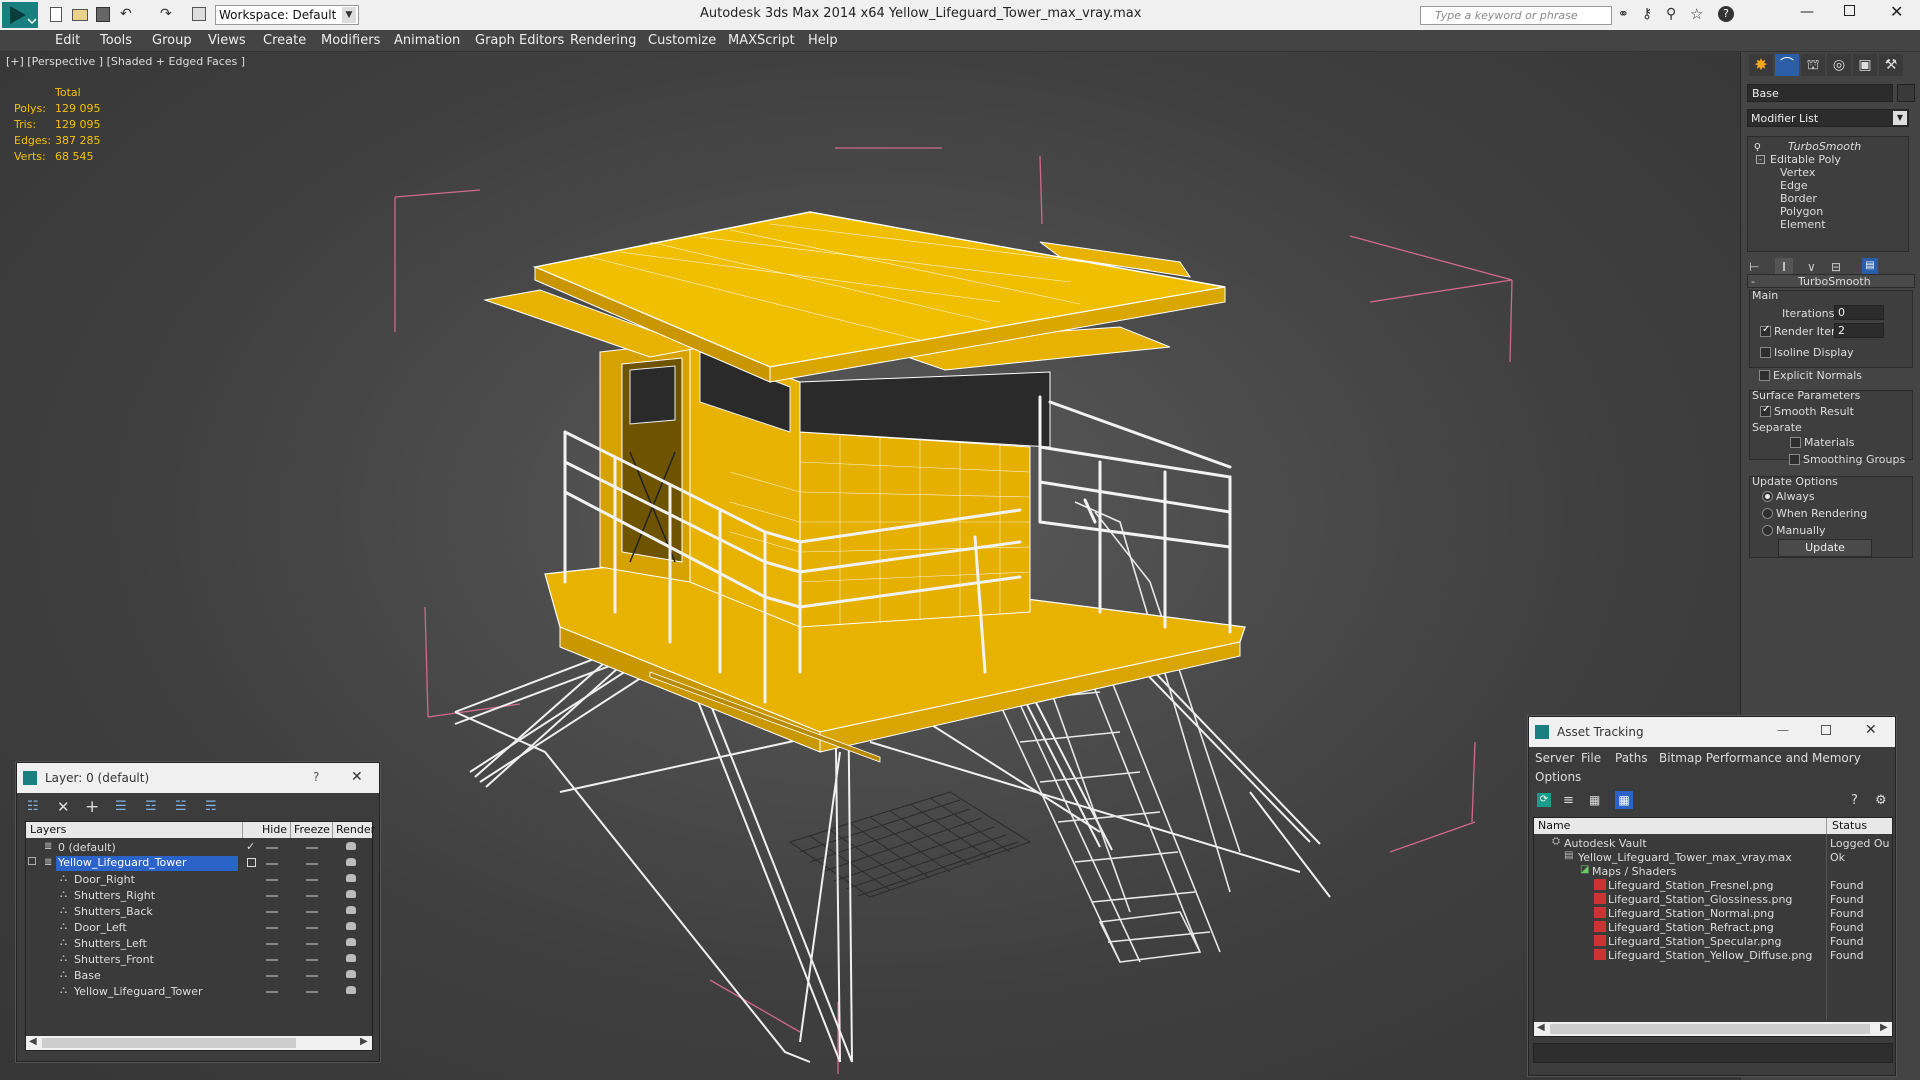 The height and width of the screenshot is (1080, 1920). Describe the element at coordinates (1783, 730) in the screenshot. I see `minimize-icon: —` at that location.